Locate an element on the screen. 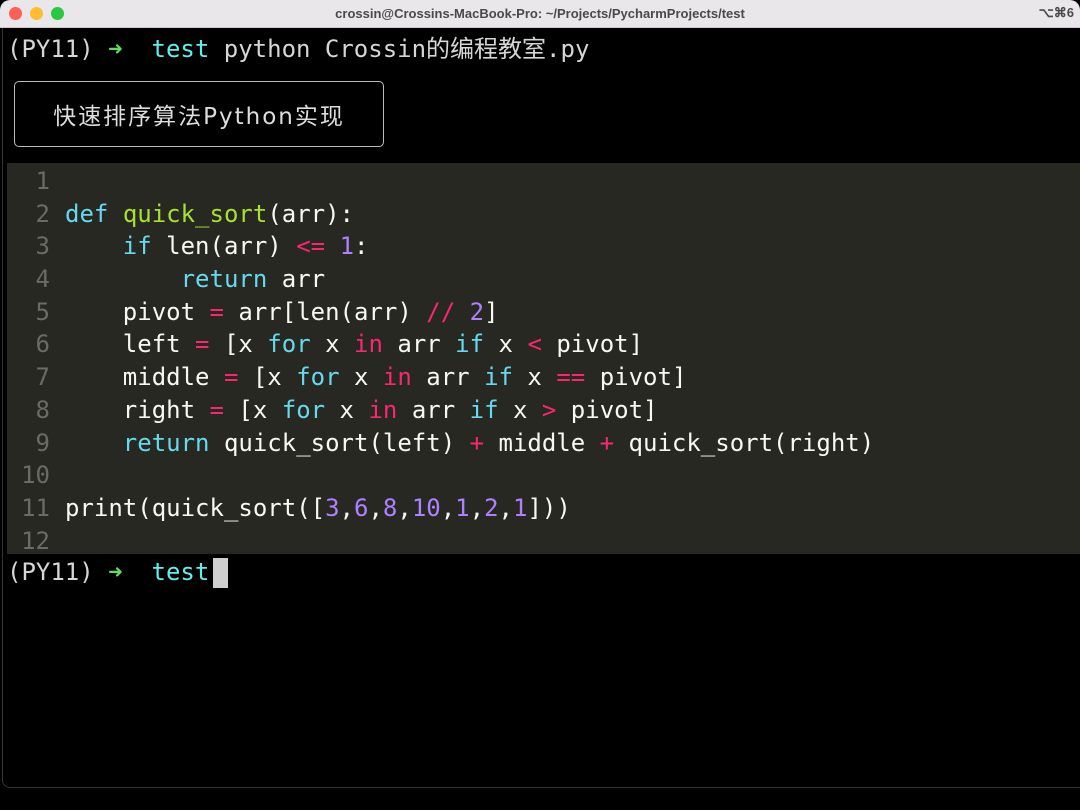 This screenshot has width=1080, height=810. code-text: right = [x for x in arr if x > pivot] is located at coordinates (361, 410).